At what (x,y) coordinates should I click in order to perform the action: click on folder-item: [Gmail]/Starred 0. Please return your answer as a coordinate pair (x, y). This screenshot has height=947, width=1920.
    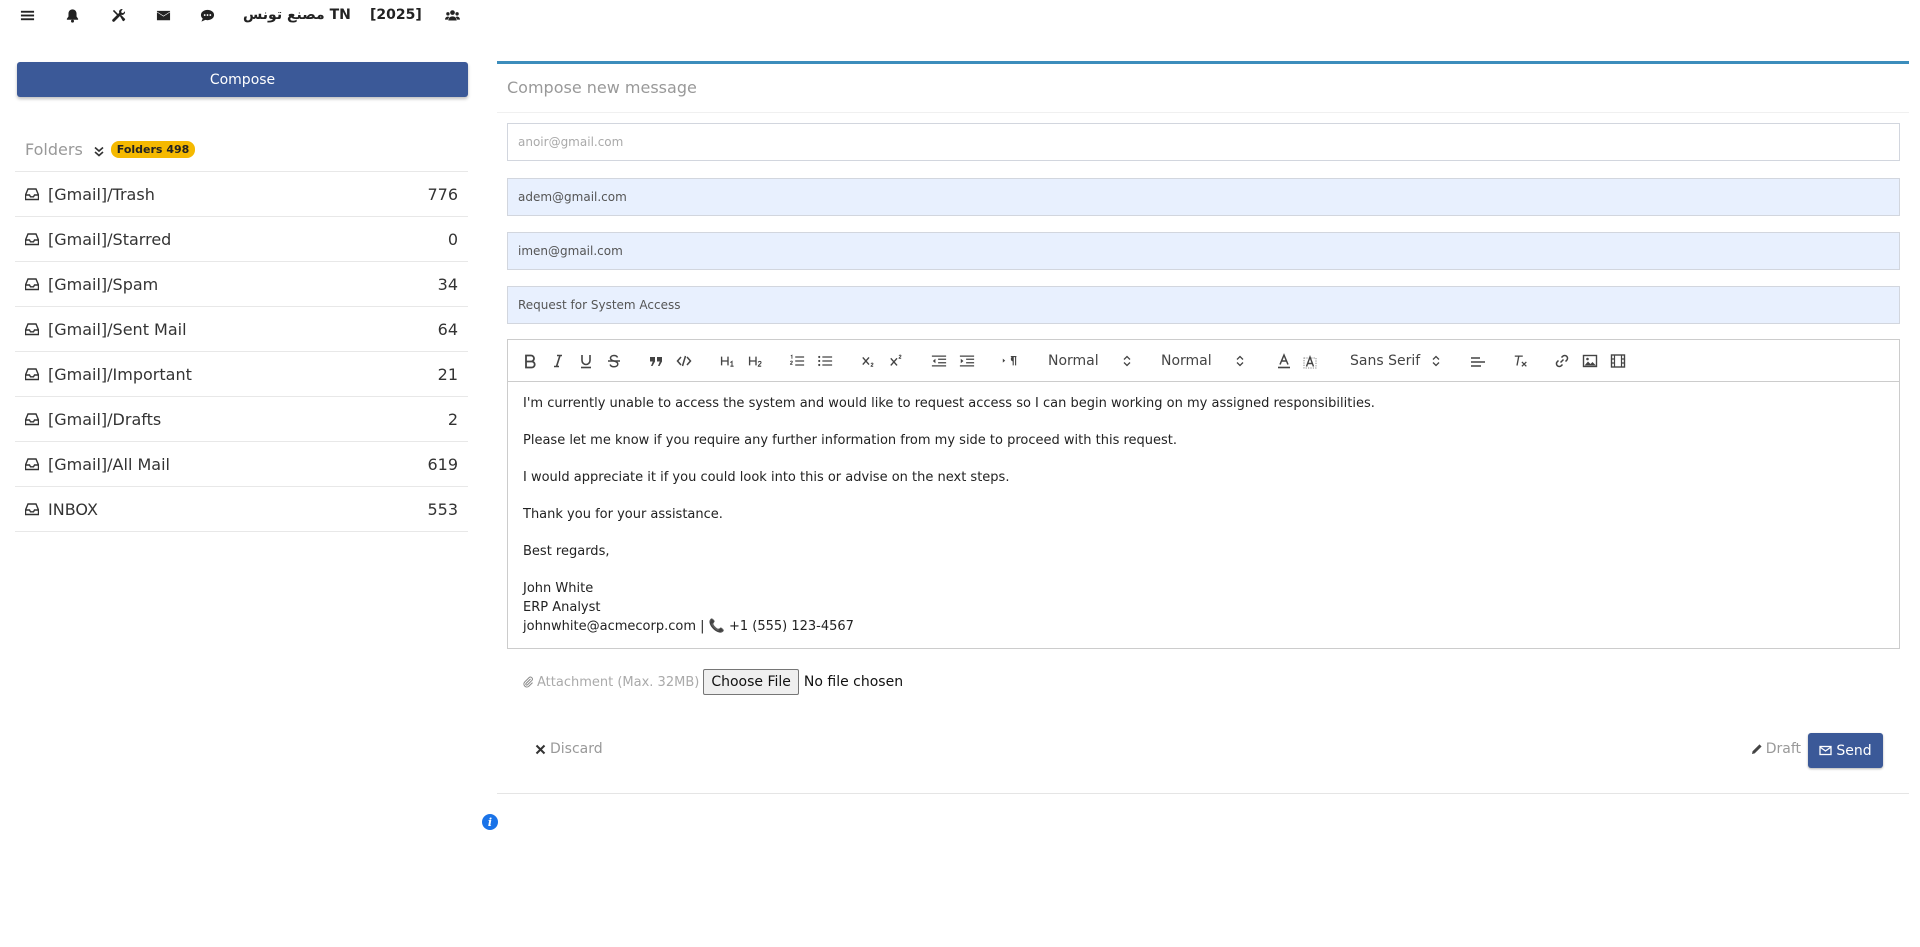
    Looking at the image, I should click on (241, 239).